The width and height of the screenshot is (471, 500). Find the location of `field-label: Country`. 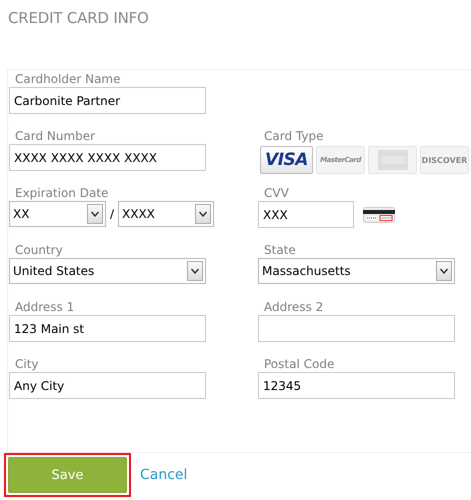

field-label: Country is located at coordinates (39, 250).